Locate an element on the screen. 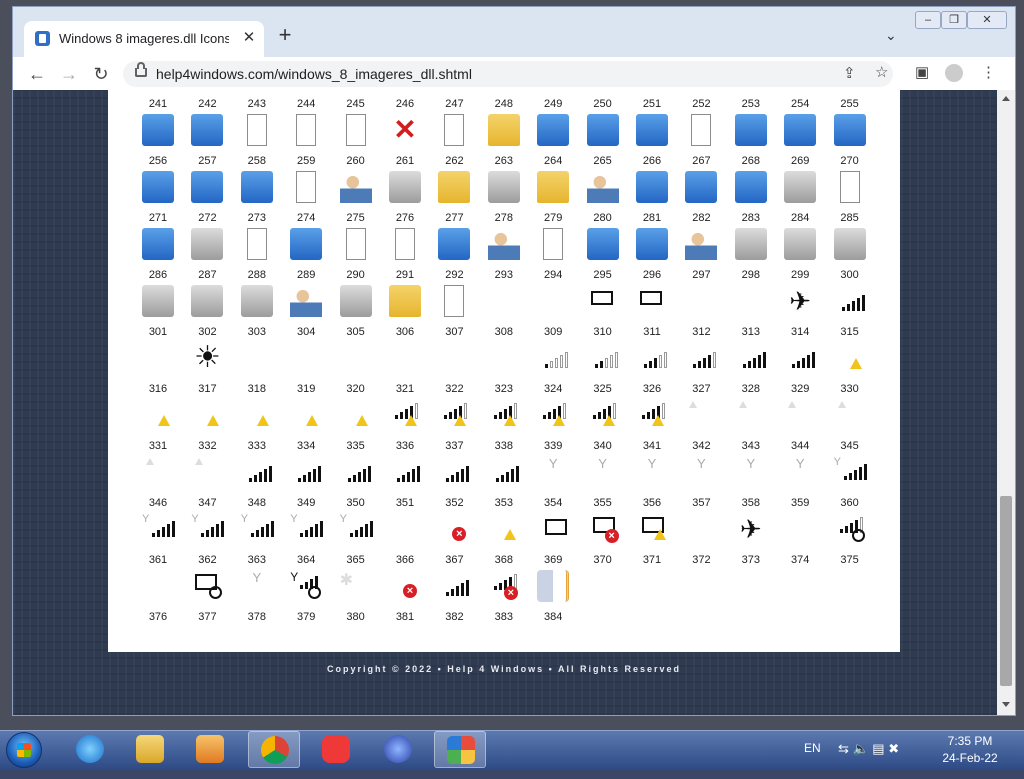 This screenshot has height=779, width=1024. tab-active: Windows 8 imageres.dll Icons & ✕ is located at coordinates (144, 39).